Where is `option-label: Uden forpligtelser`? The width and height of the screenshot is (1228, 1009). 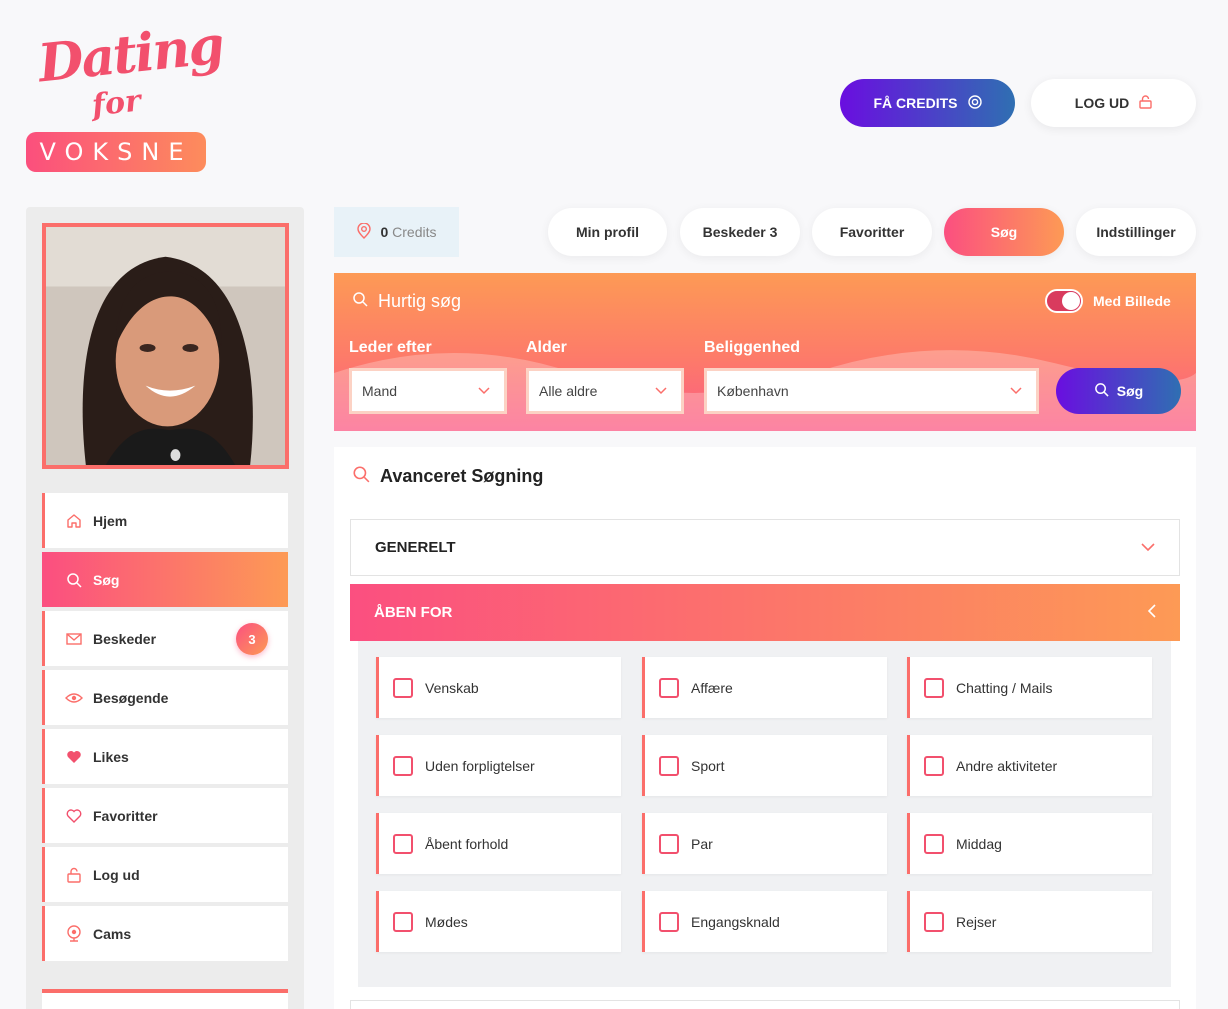 option-label: Uden forpligtelser is located at coordinates (480, 765).